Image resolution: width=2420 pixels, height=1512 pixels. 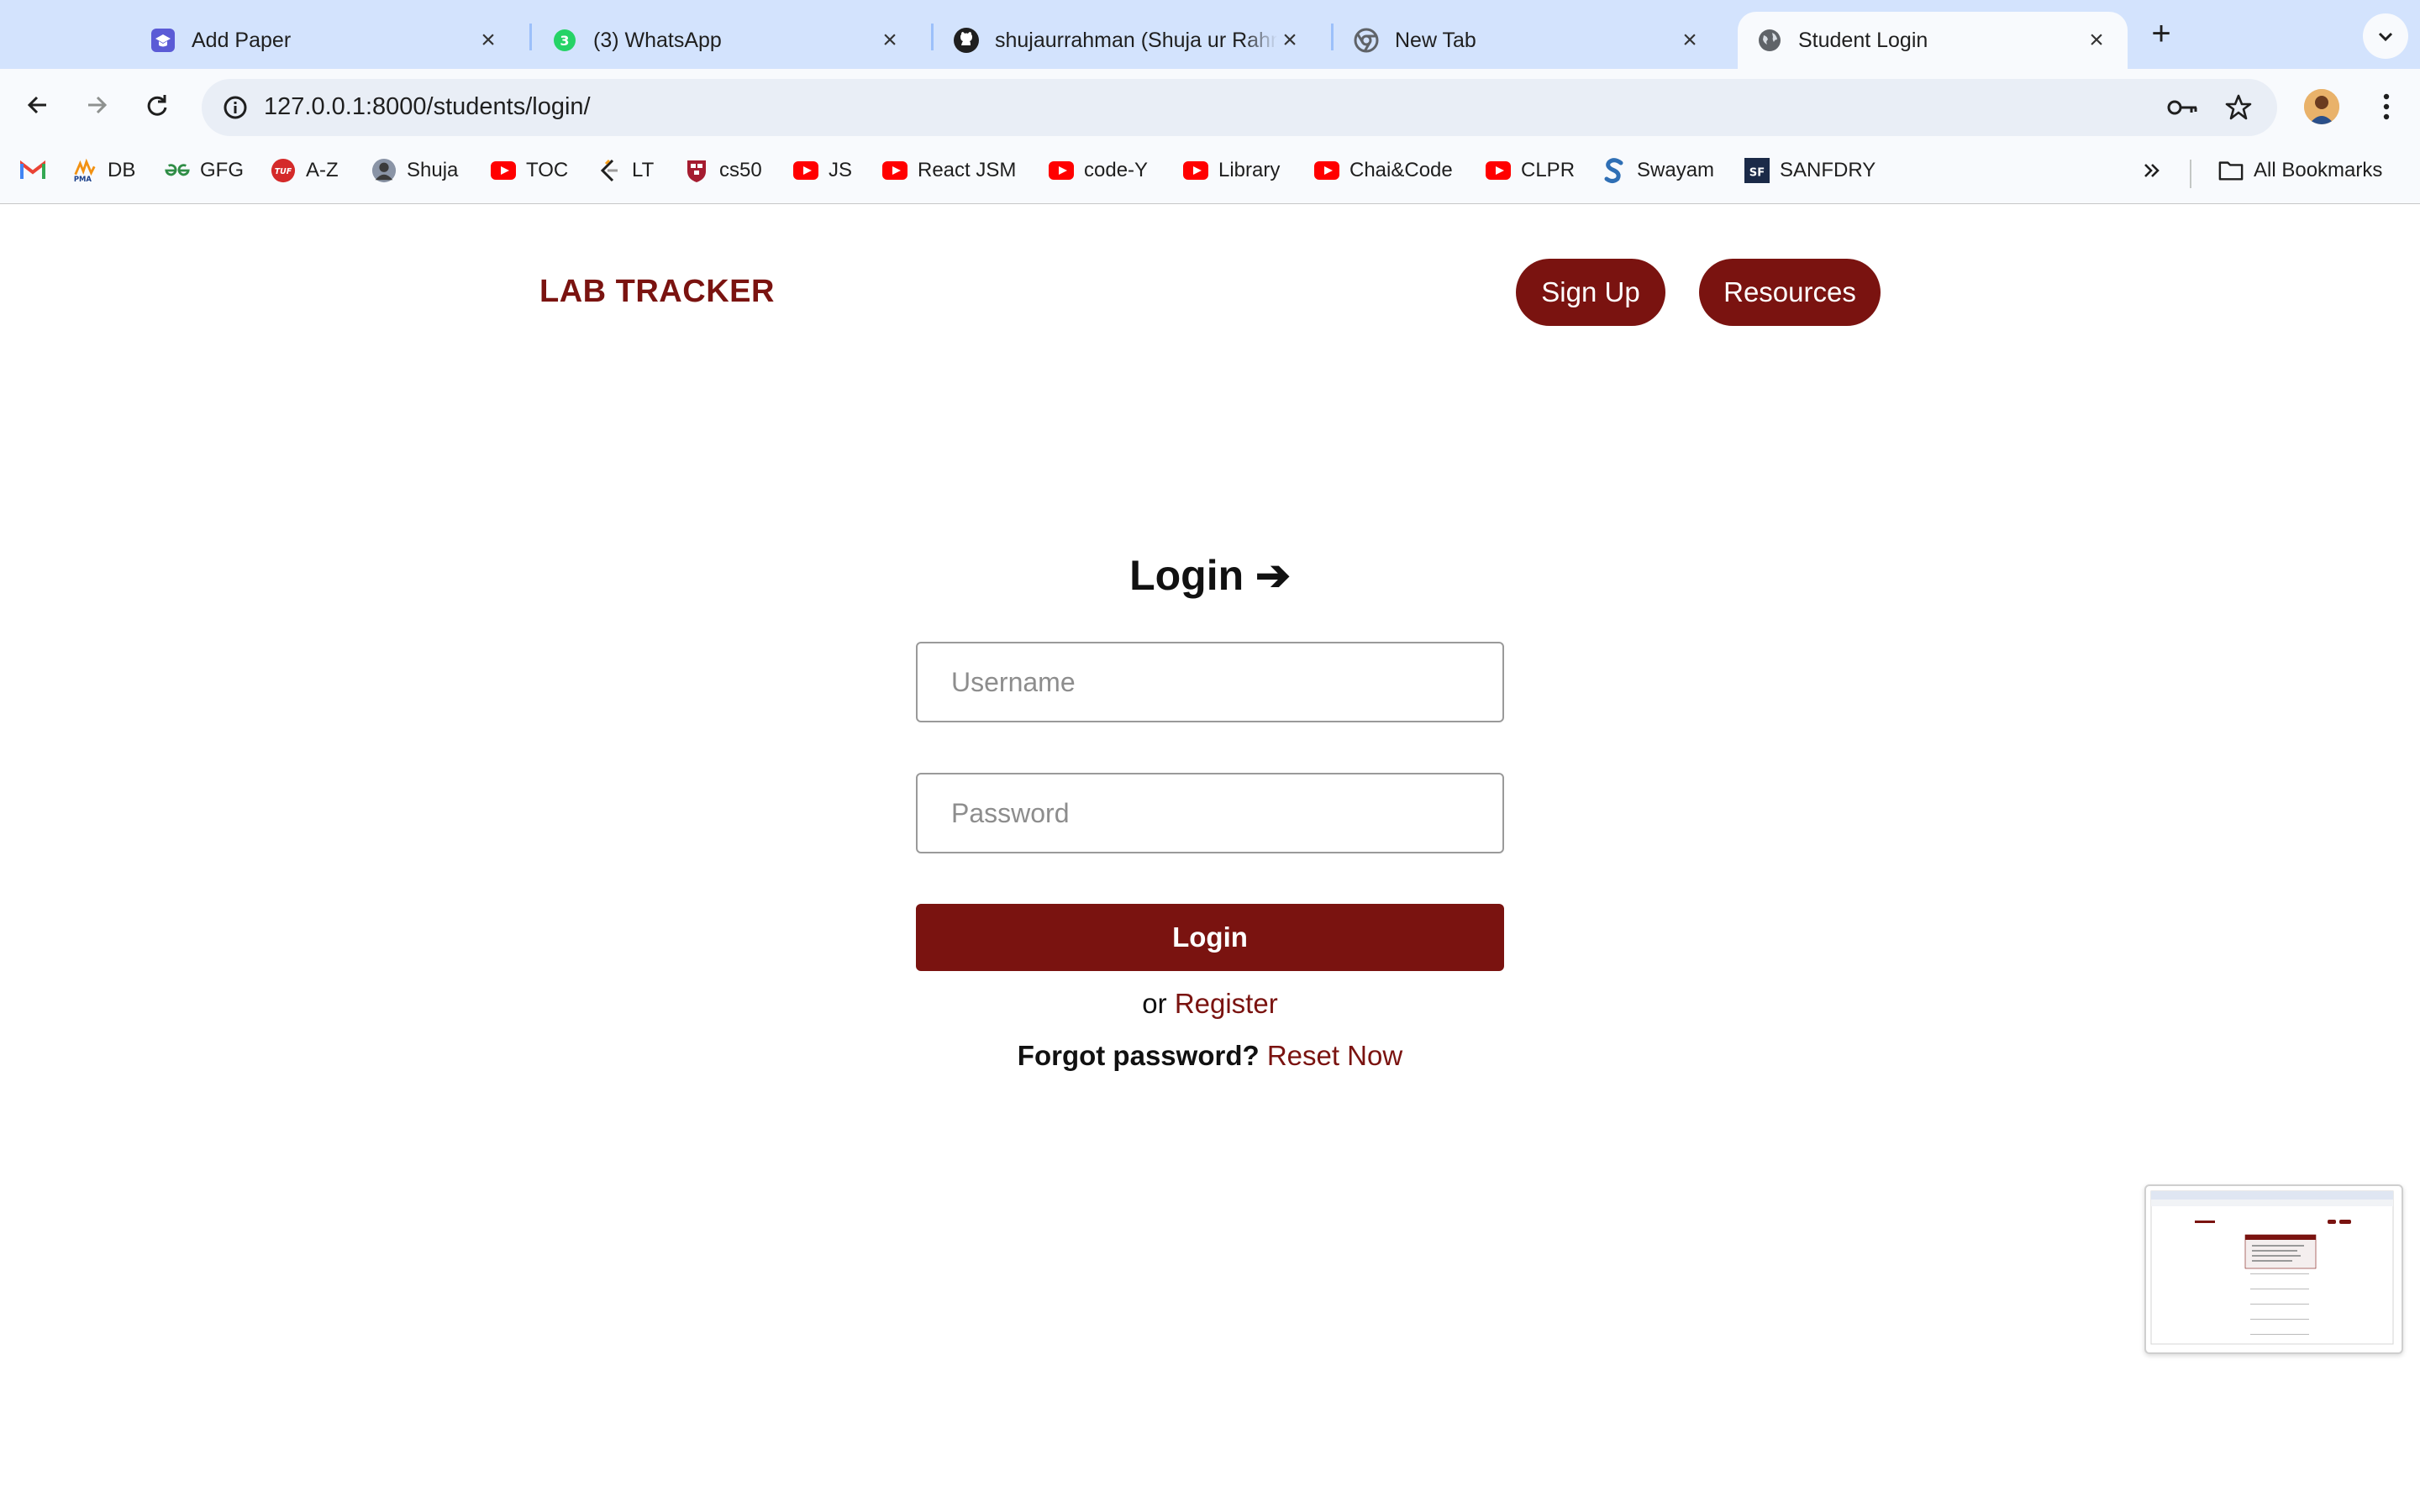 I want to click on tab-student-login: Student Login ×, so click(x=1933, y=40).